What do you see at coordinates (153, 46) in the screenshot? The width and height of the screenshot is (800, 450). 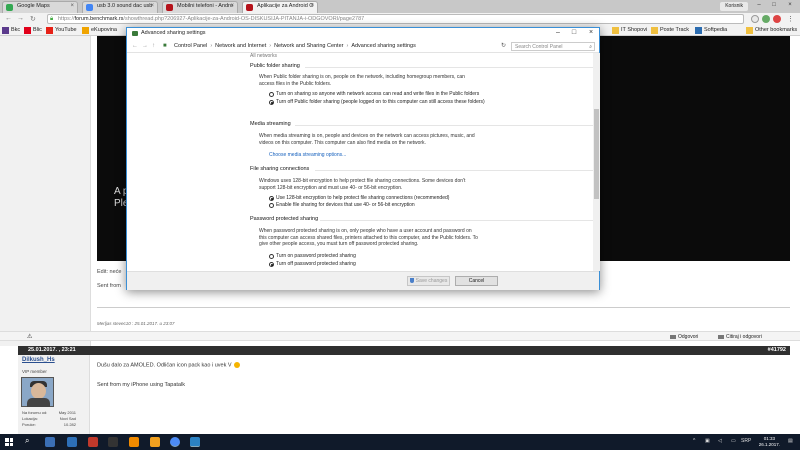 I see `up-icon: ↑` at bounding box center [153, 46].